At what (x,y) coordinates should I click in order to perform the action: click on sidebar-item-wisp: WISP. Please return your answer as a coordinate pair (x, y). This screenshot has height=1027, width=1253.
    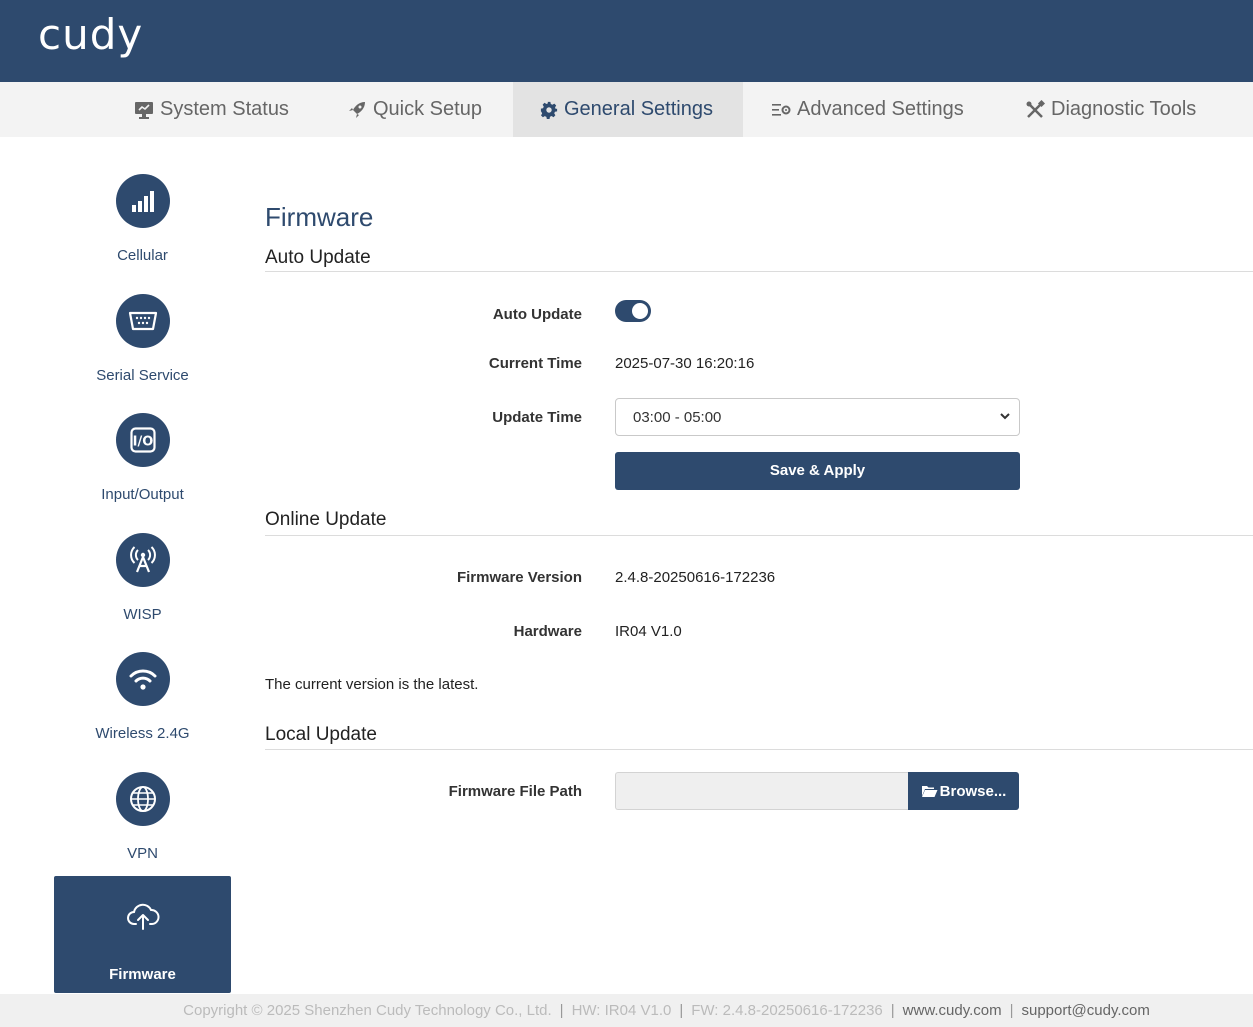
    Looking at the image, I should click on (142, 578).